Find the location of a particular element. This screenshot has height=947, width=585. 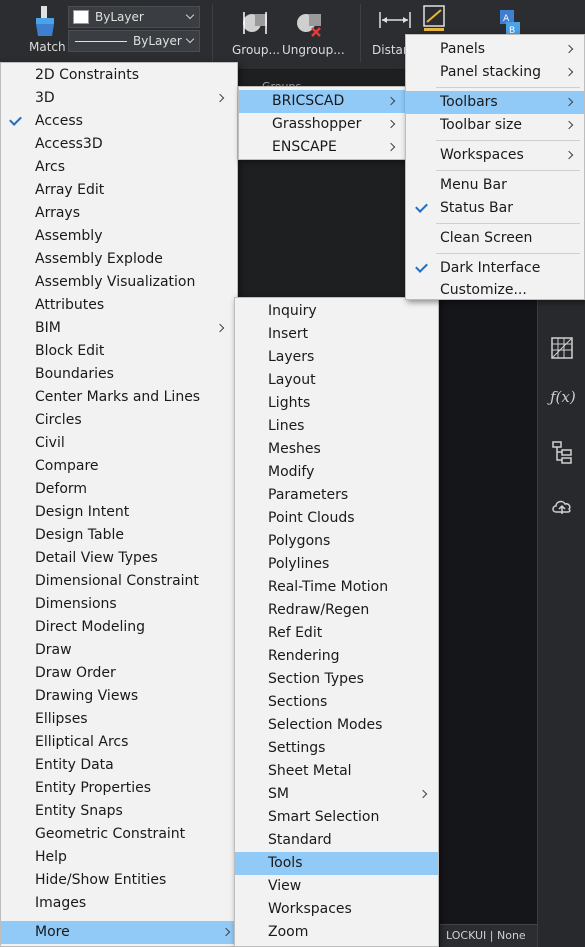

menu-item: Direct Modeling is located at coordinates (119, 627).